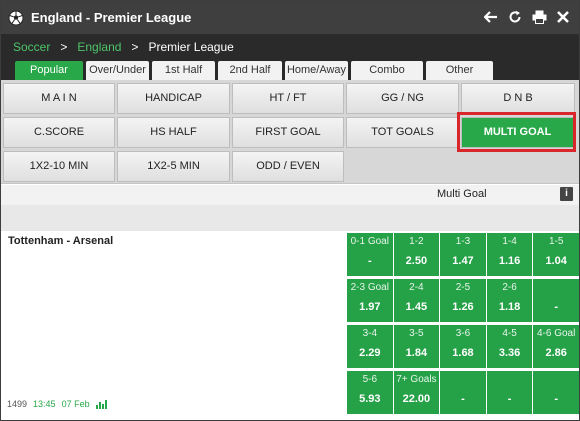 This screenshot has height=421, width=580. Describe the element at coordinates (491, 17) in the screenshot. I see `back-arrow-icon` at that location.